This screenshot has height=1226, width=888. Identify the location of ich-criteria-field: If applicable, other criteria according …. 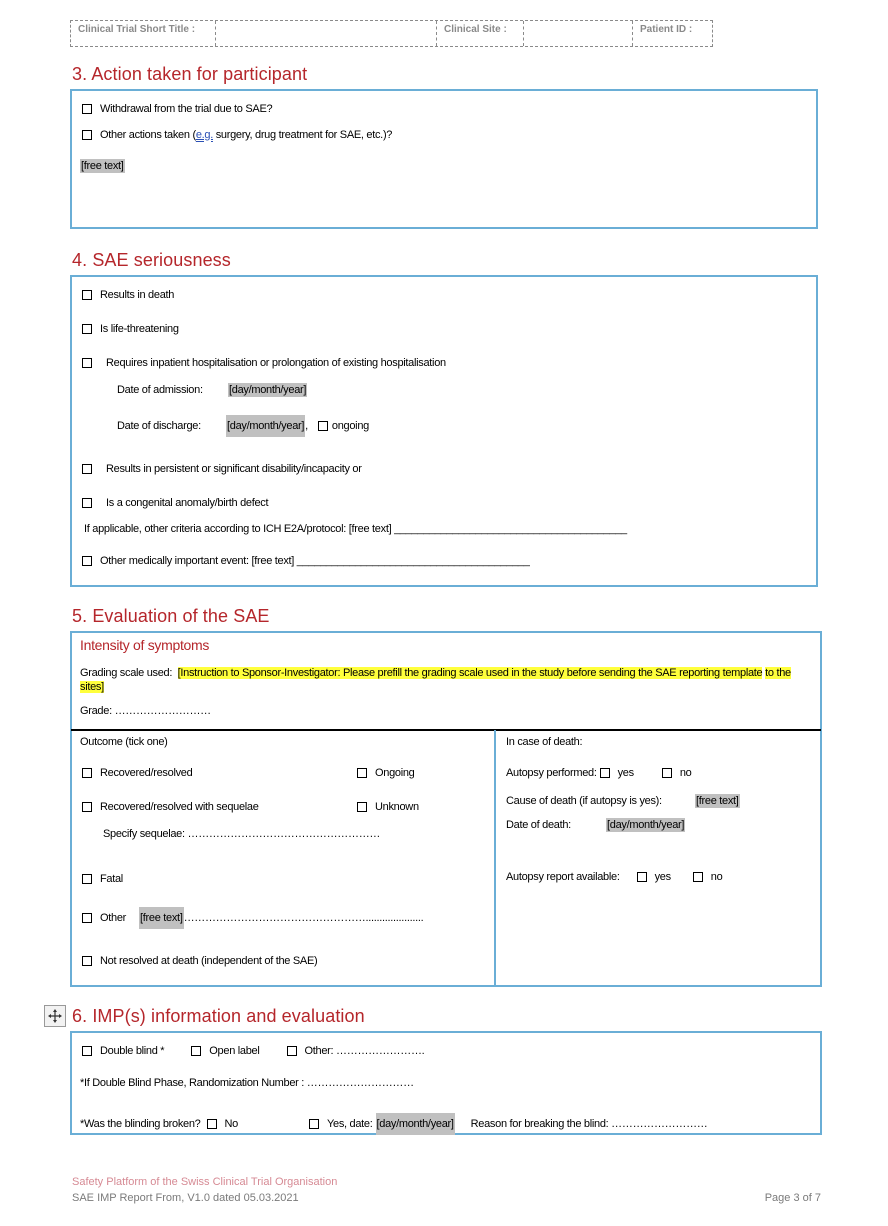
(355, 529).